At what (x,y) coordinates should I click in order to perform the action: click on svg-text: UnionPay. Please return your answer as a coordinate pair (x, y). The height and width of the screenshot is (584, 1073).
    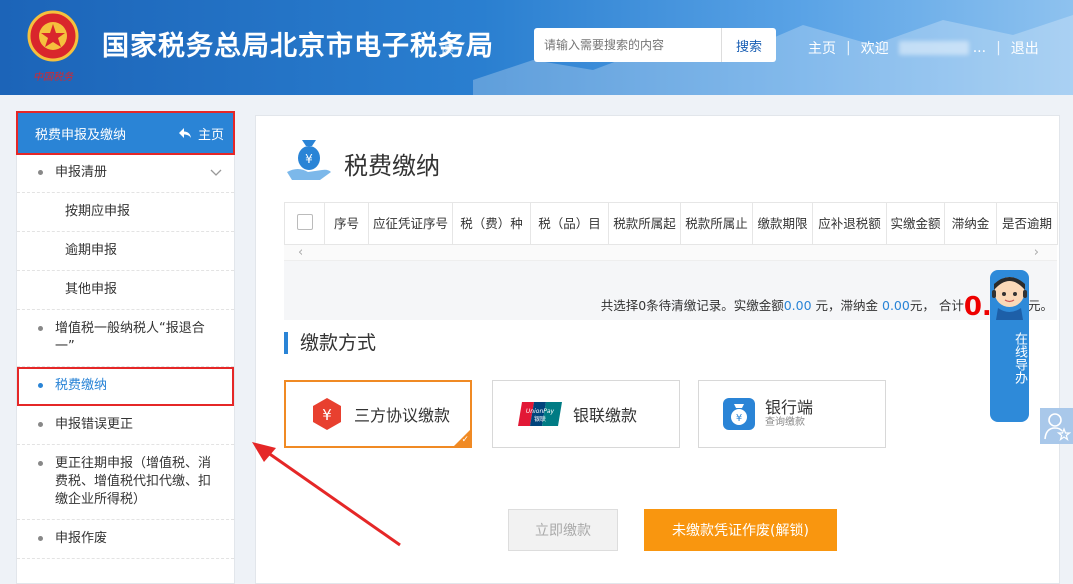
    Looking at the image, I should click on (540, 411).